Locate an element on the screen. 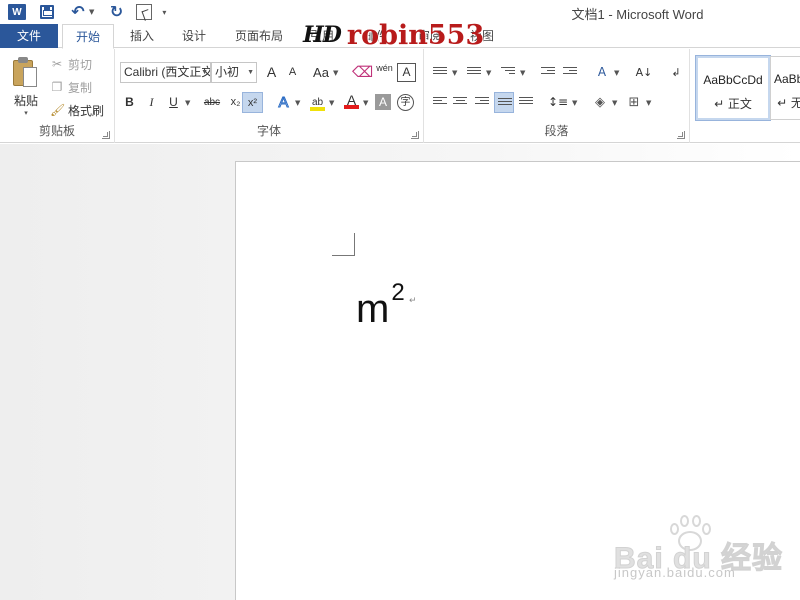 Image resolution: width=800 pixels, height=600 pixels. paste-icon is located at coordinates (26, 73).